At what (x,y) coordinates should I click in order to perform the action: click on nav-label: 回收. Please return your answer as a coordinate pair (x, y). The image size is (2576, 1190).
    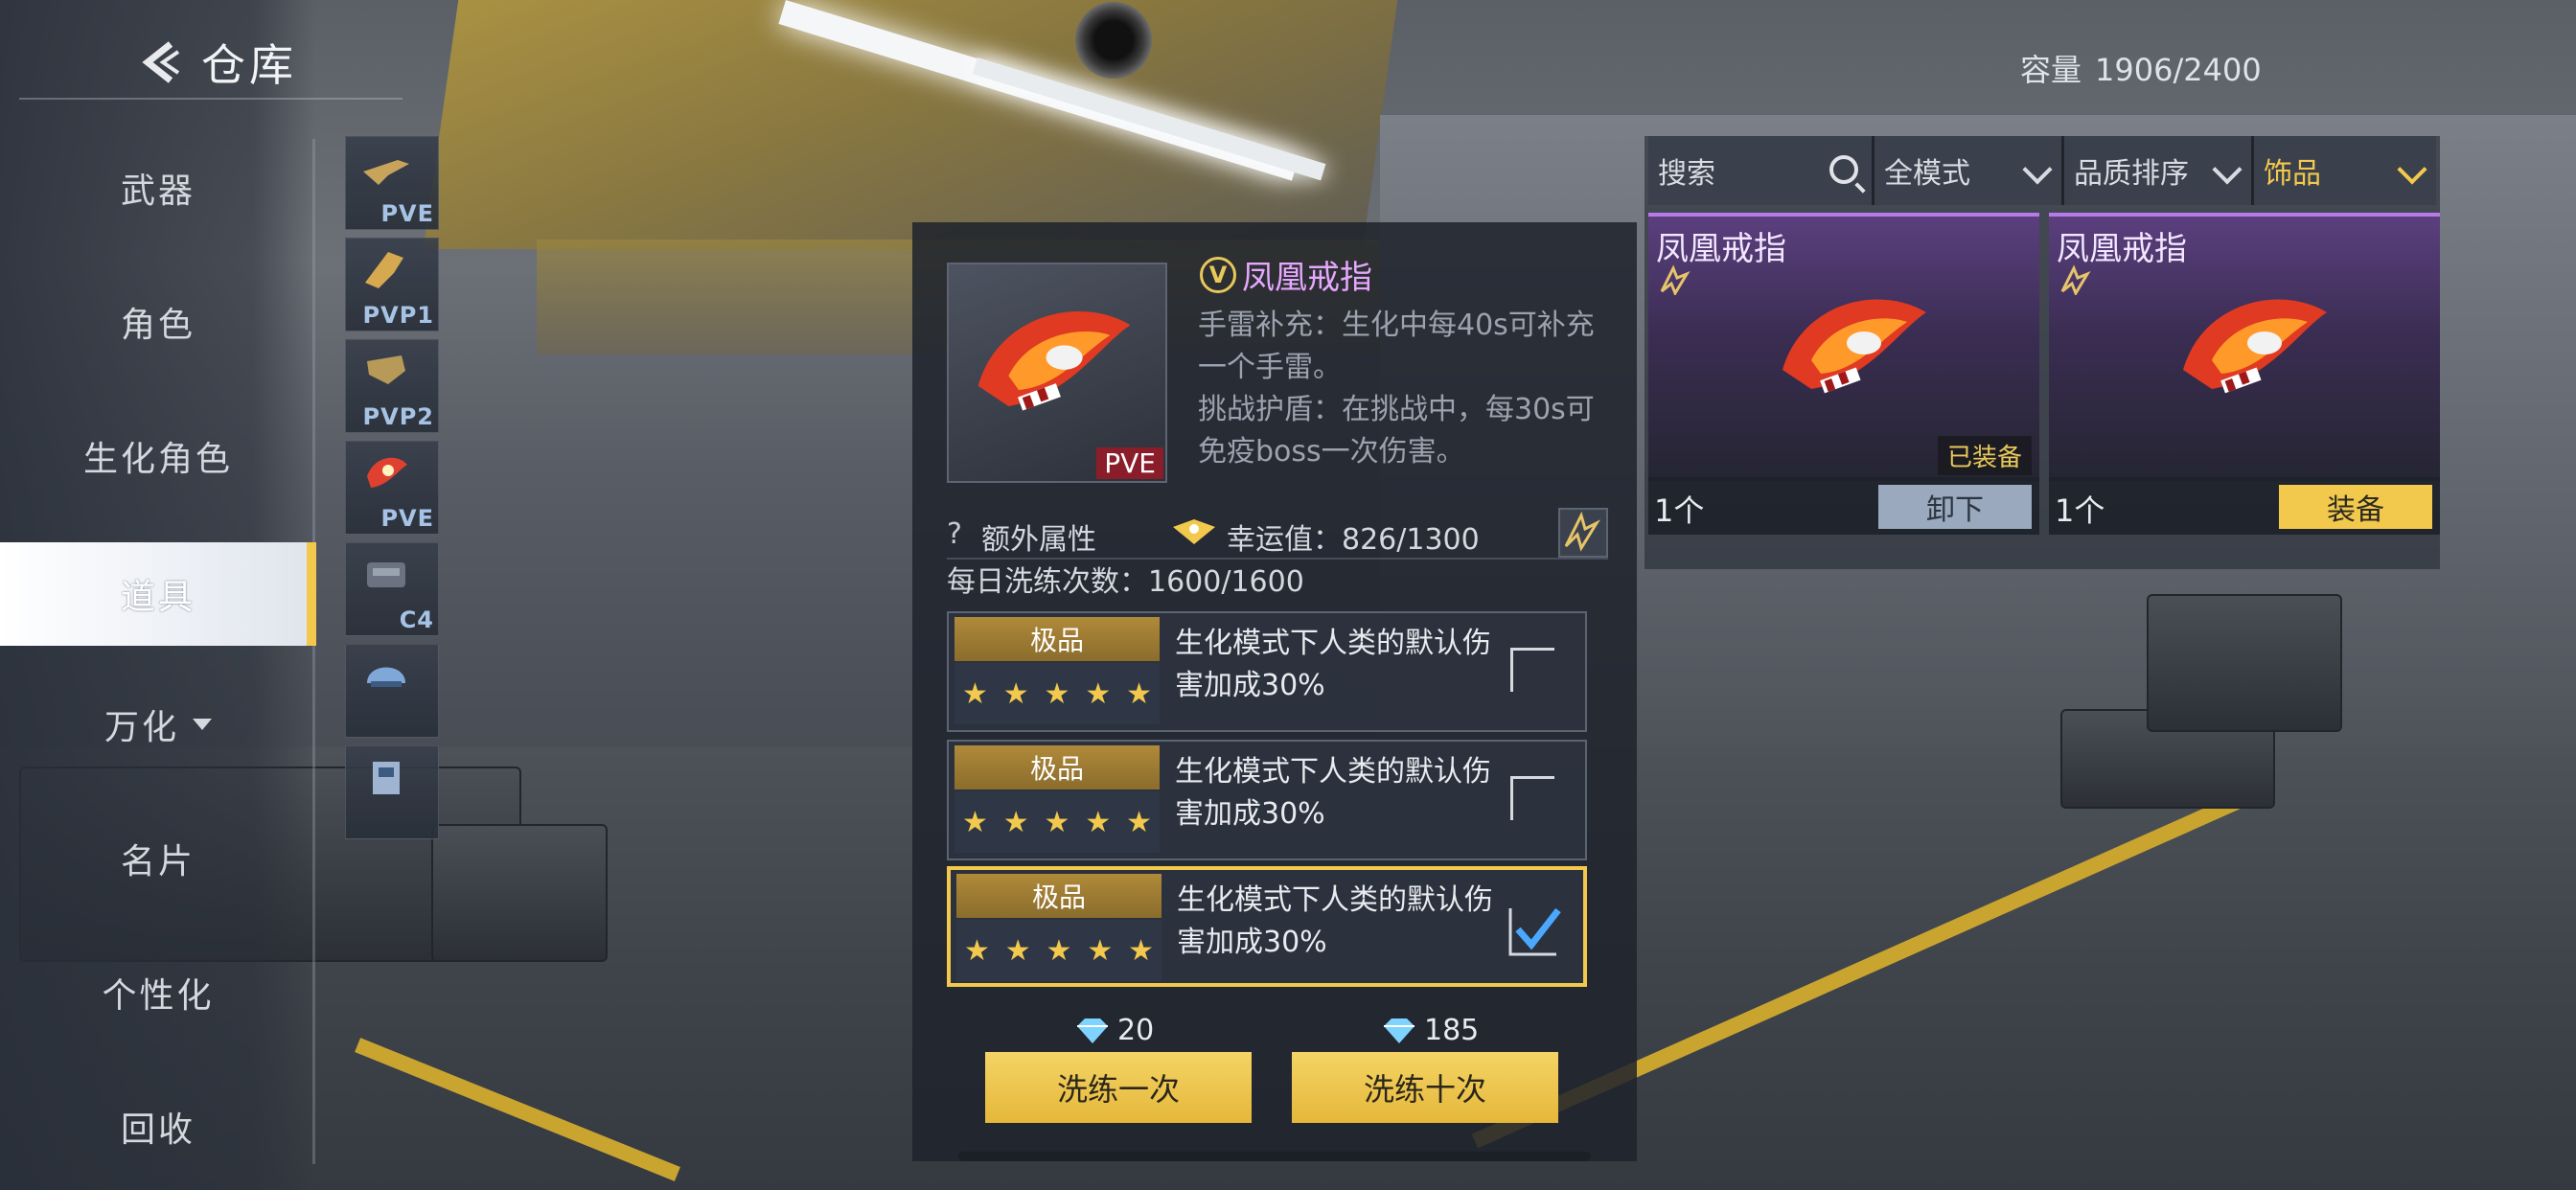
    Looking at the image, I should click on (158, 1130).